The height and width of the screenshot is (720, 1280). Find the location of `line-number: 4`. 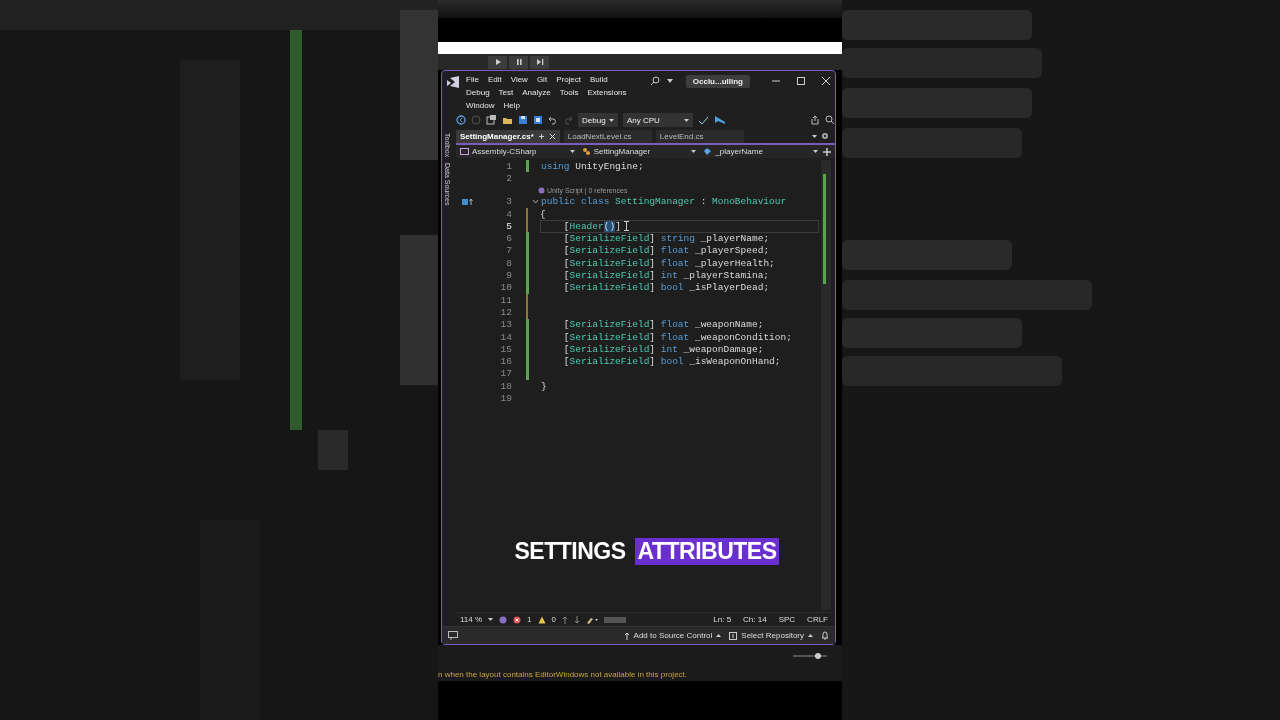

line-number: 4 is located at coordinates (509, 214).